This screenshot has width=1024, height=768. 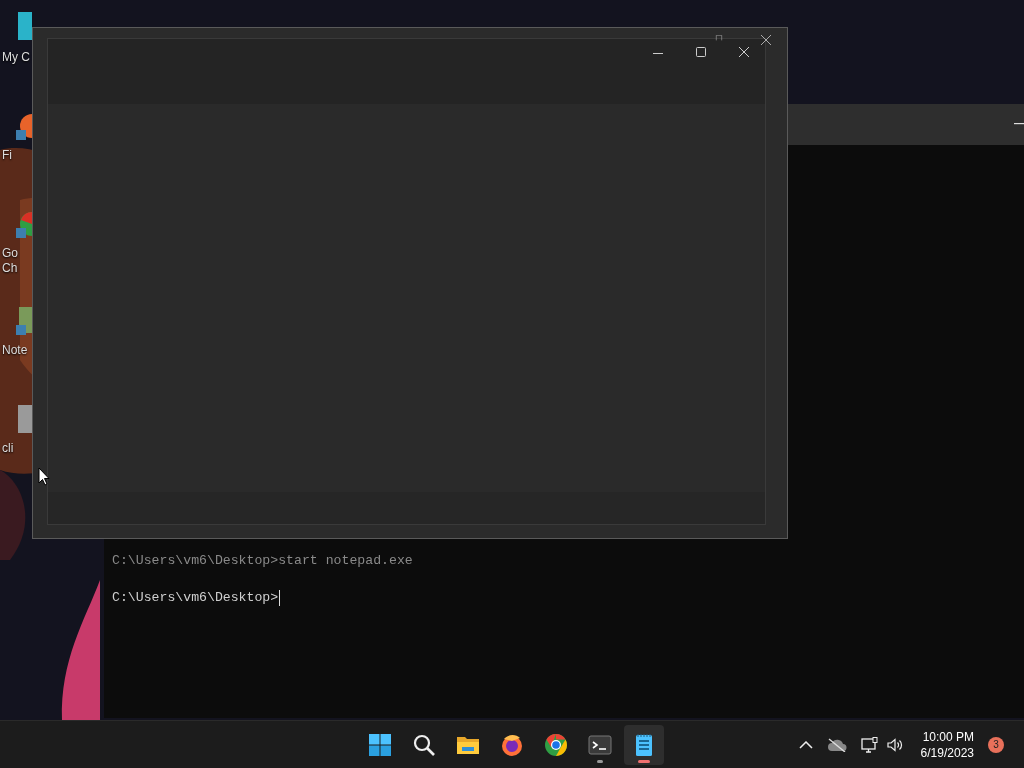 What do you see at coordinates (262, 561) in the screenshot?
I see `console-line: C:\Users\vm6\Desktop>start notepad.exe` at bounding box center [262, 561].